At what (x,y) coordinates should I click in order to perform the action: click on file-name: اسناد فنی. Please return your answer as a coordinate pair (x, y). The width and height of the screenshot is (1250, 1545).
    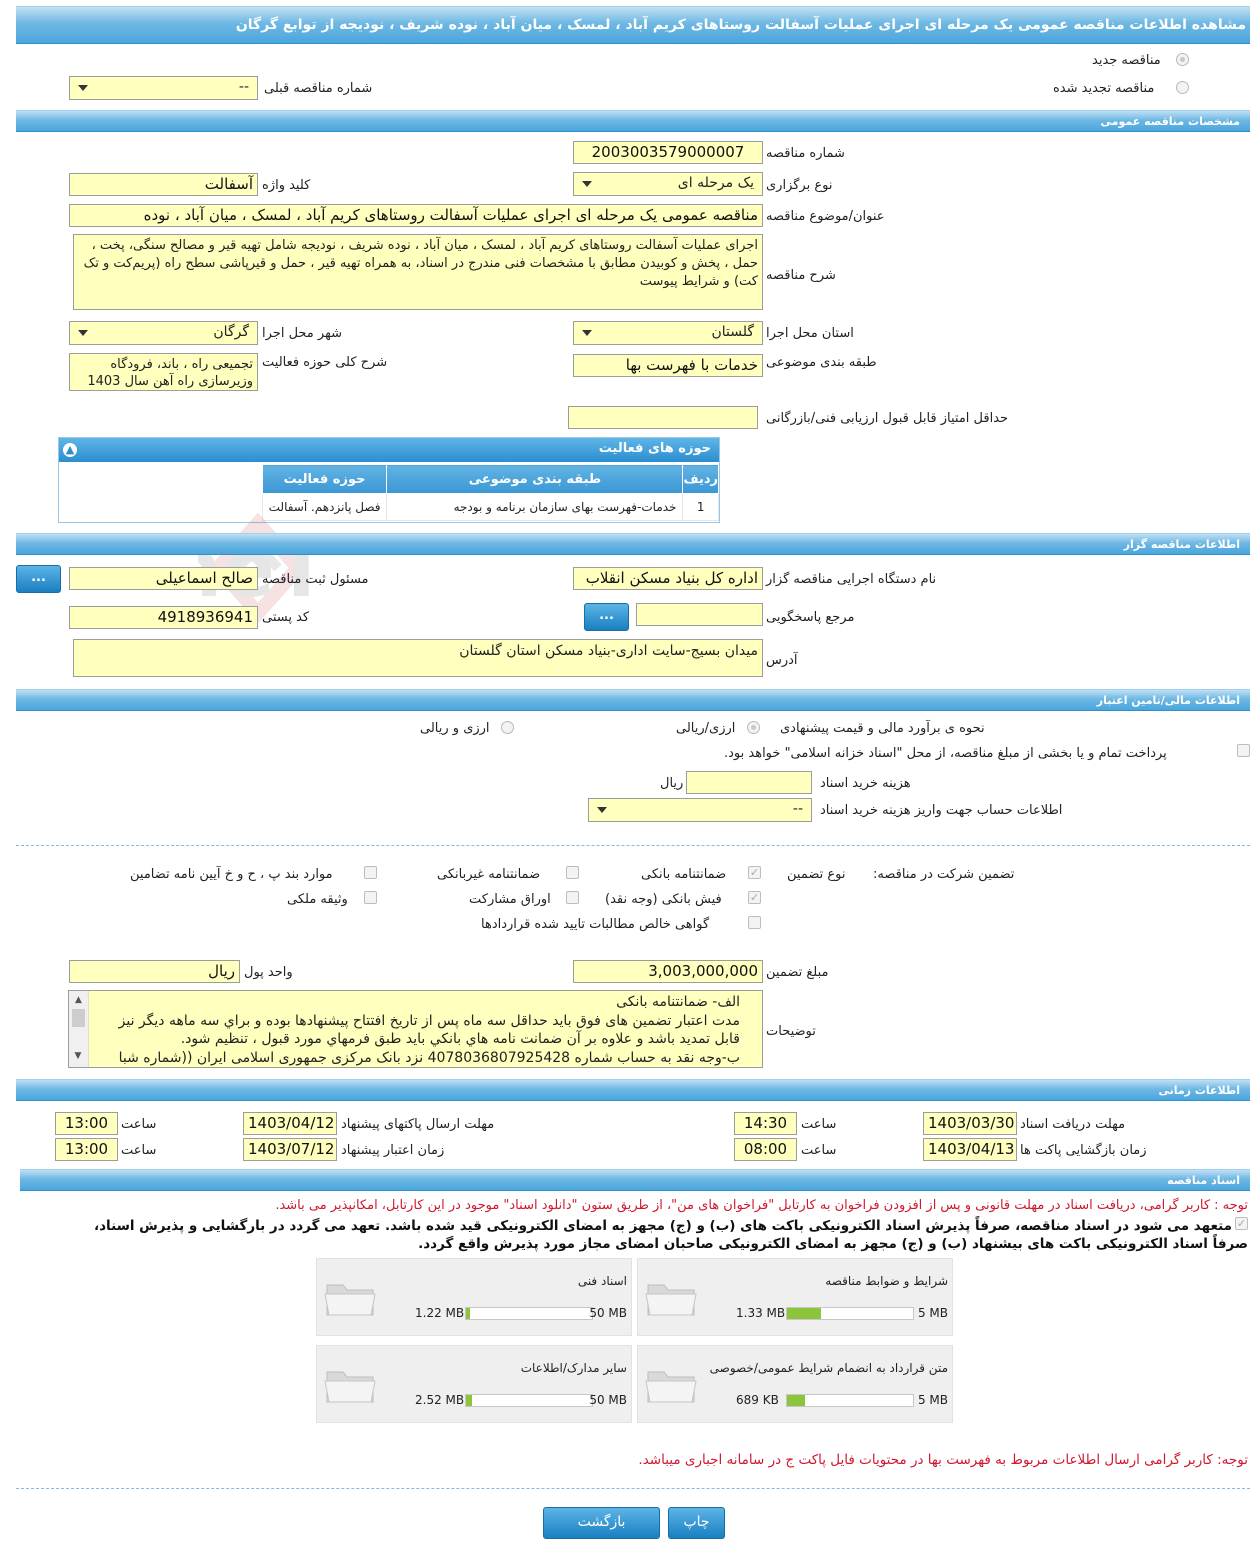
    Looking at the image, I should click on (602, 1281).